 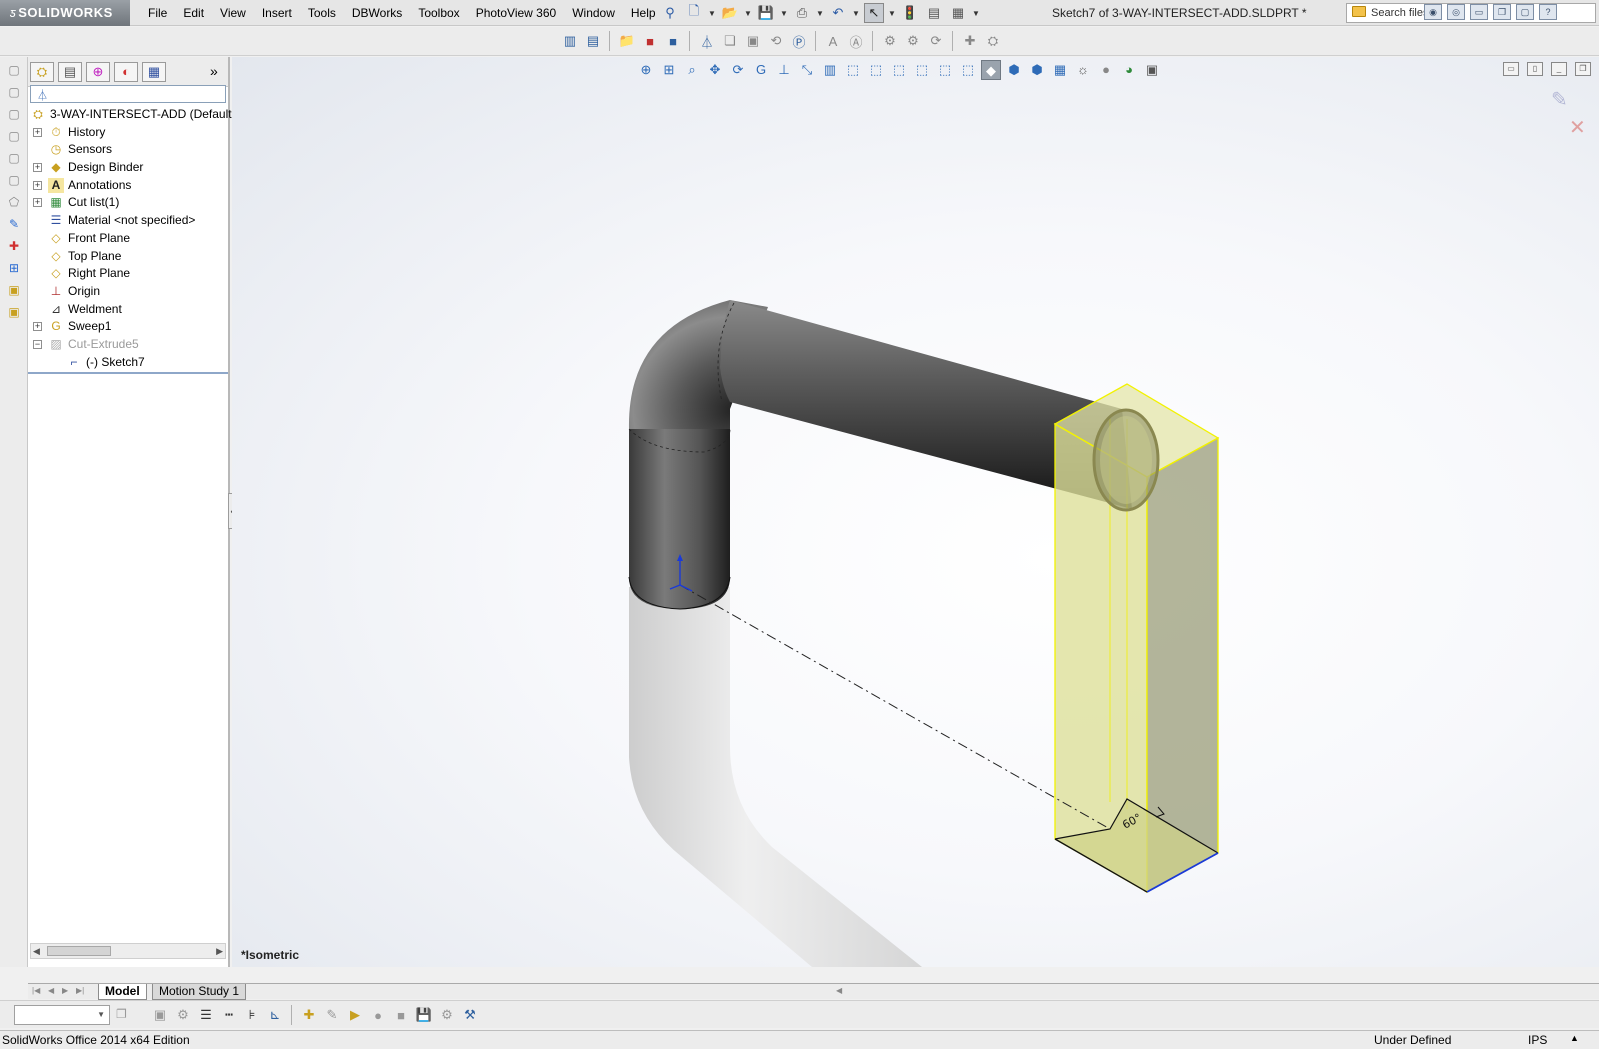 I want to click on menu-tools: Tools, so click(x=322, y=13).